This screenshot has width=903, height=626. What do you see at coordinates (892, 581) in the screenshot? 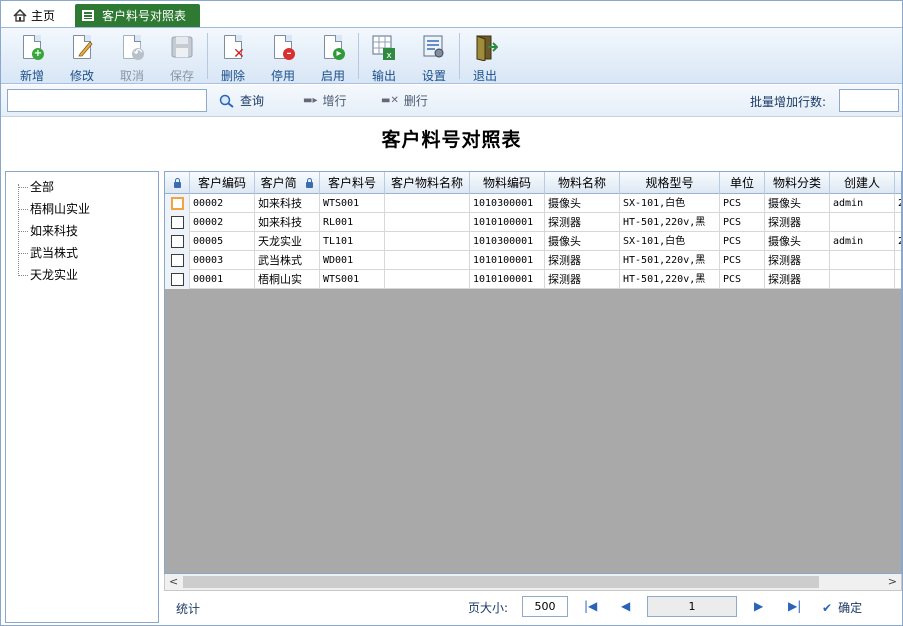
I see `scroll-right-icon: >` at bounding box center [892, 581].